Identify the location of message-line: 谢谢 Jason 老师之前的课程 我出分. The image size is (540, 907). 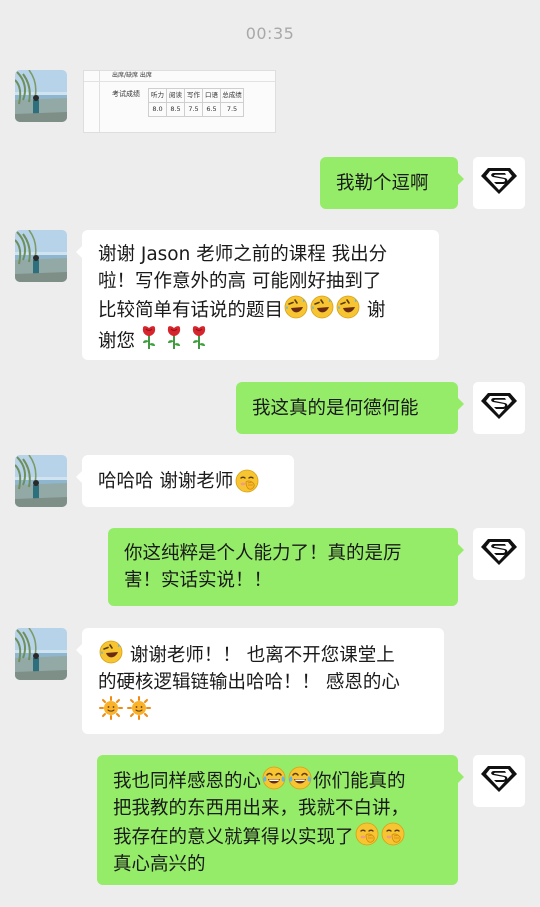
(243, 254).